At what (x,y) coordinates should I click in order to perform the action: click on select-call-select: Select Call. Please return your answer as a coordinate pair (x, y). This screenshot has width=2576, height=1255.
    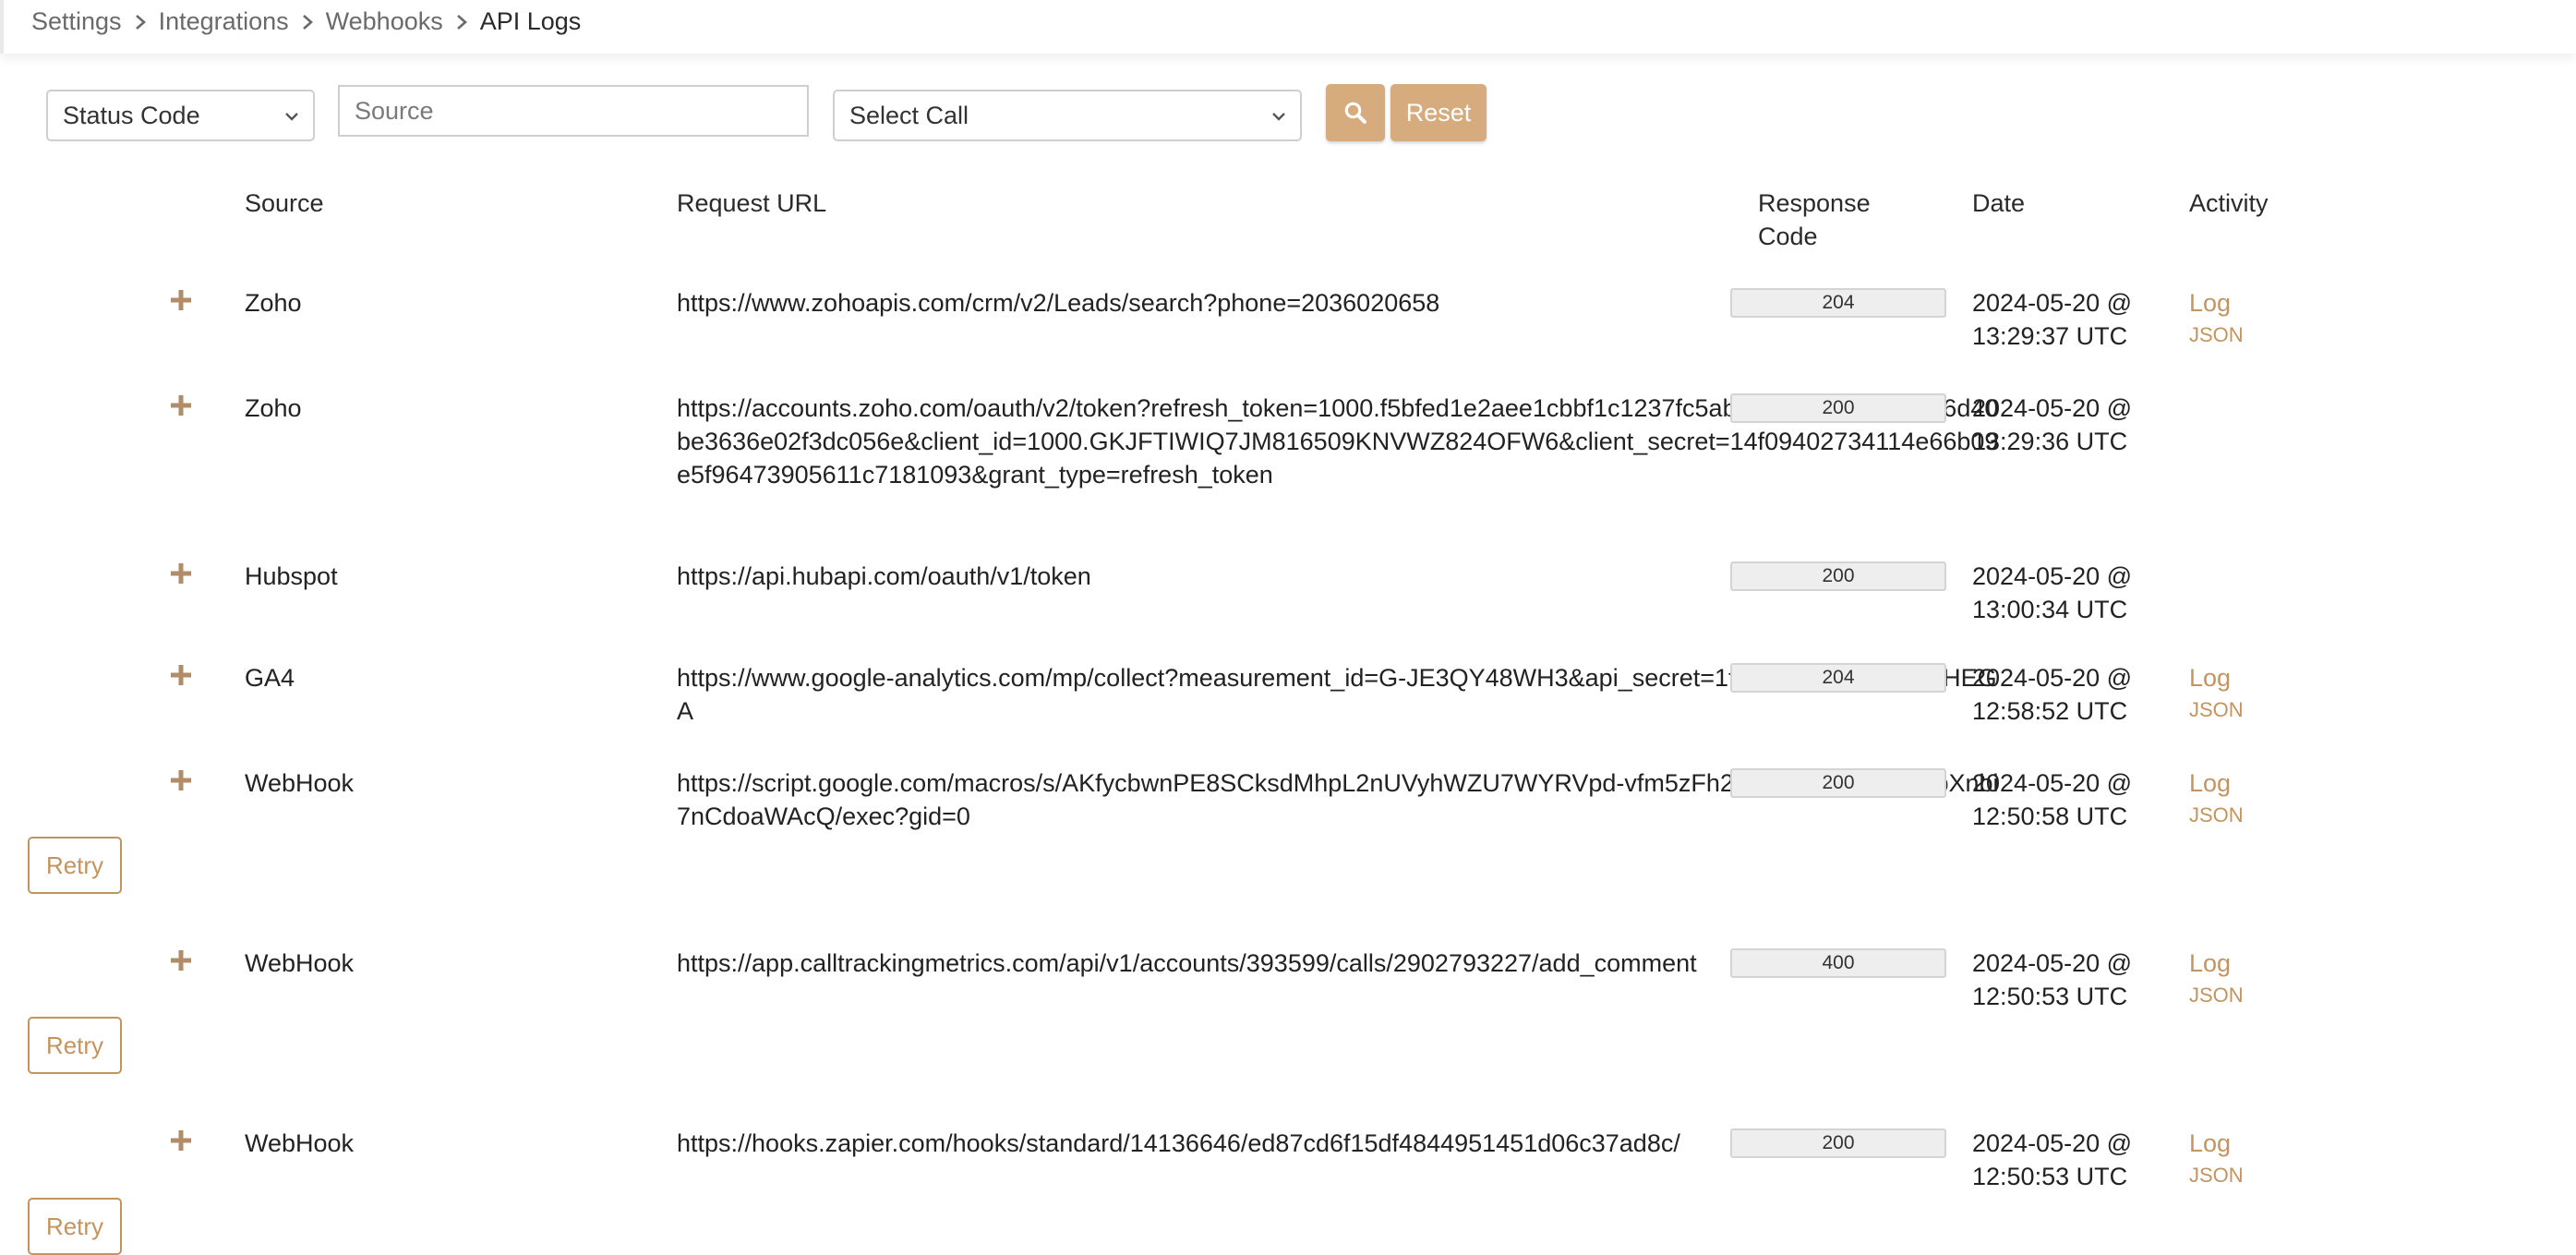
    Looking at the image, I should click on (1067, 115).